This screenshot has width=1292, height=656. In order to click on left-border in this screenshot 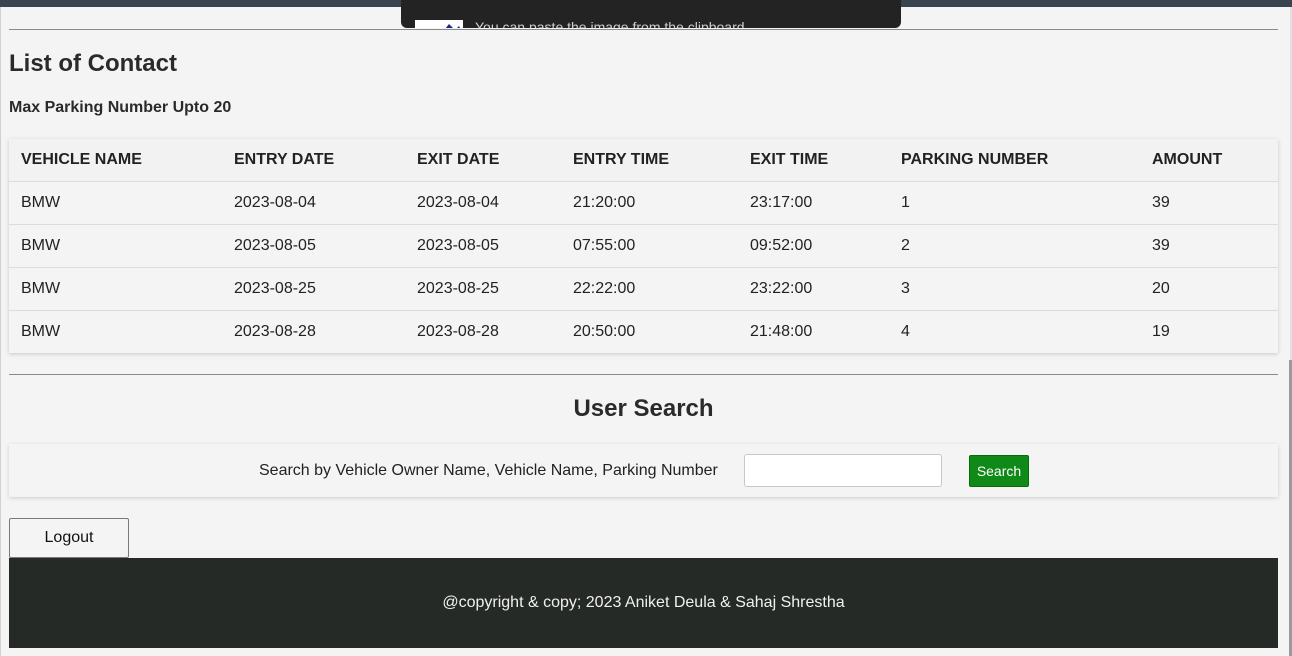, I will do `click(0, 331)`.